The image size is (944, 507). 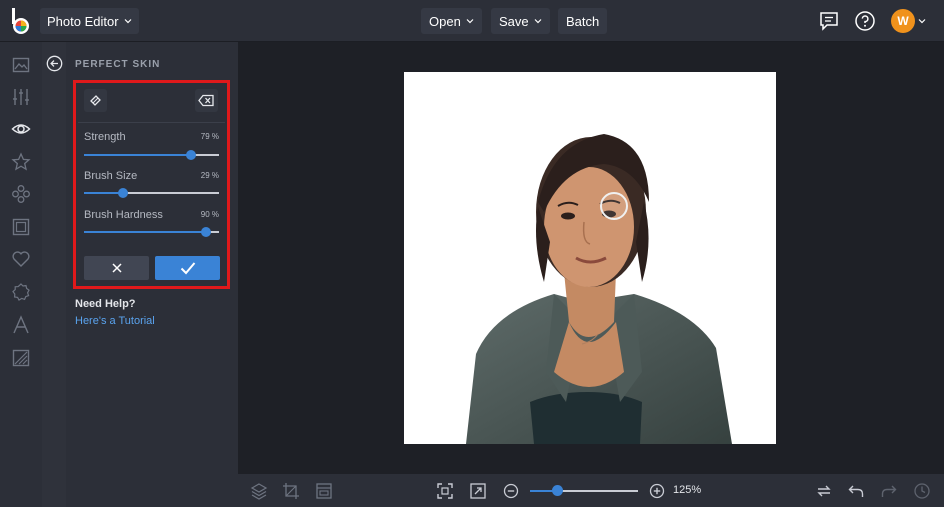 I want to click on fit-to-screen-icon, so click(x=445, y=491).